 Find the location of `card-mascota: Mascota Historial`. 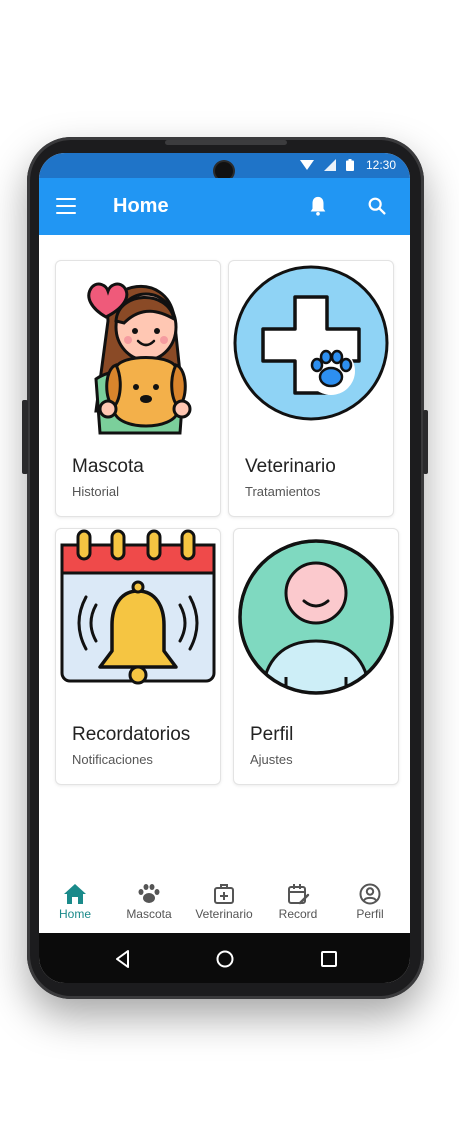

card-mascota: Mascota Historial is located at coordinates (138, 388).